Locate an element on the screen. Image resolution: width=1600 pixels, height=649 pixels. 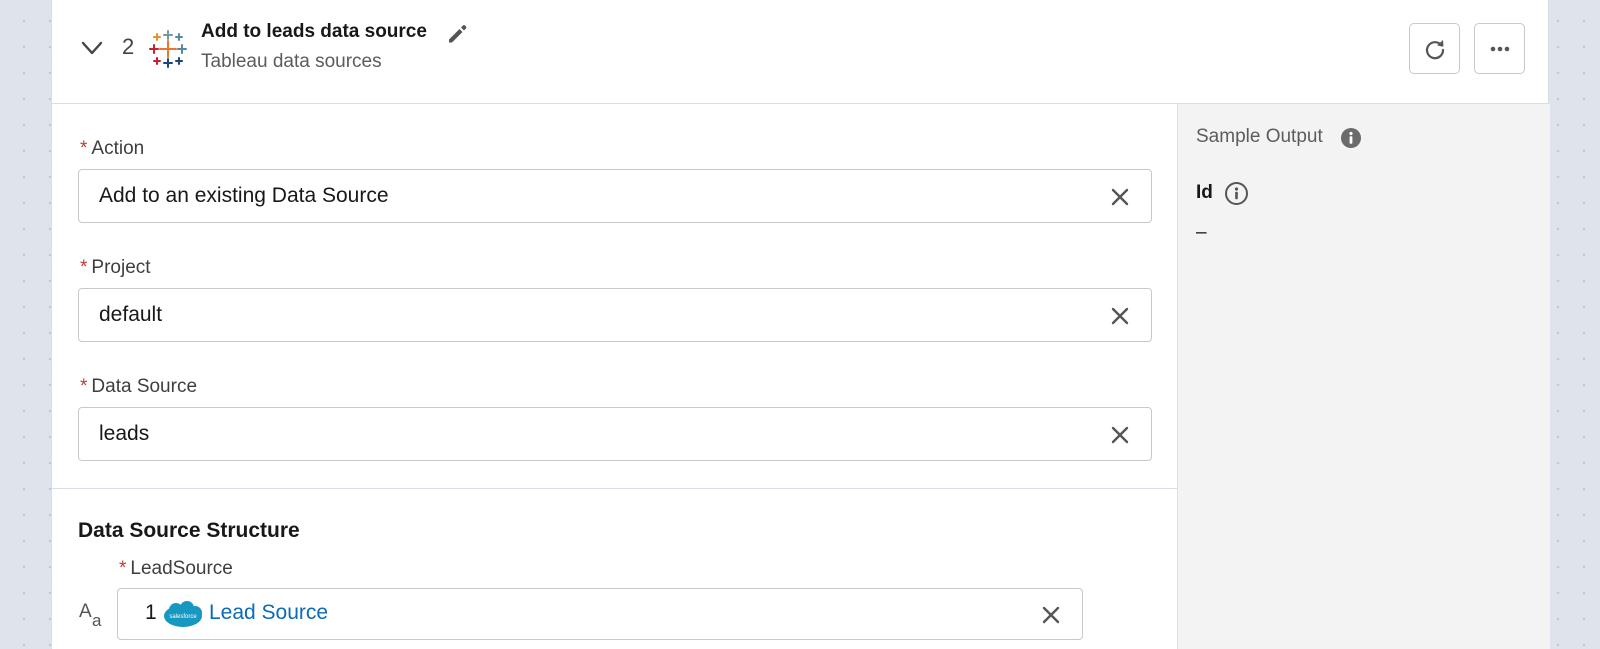
section-divider is located at coordinates (614, 488).